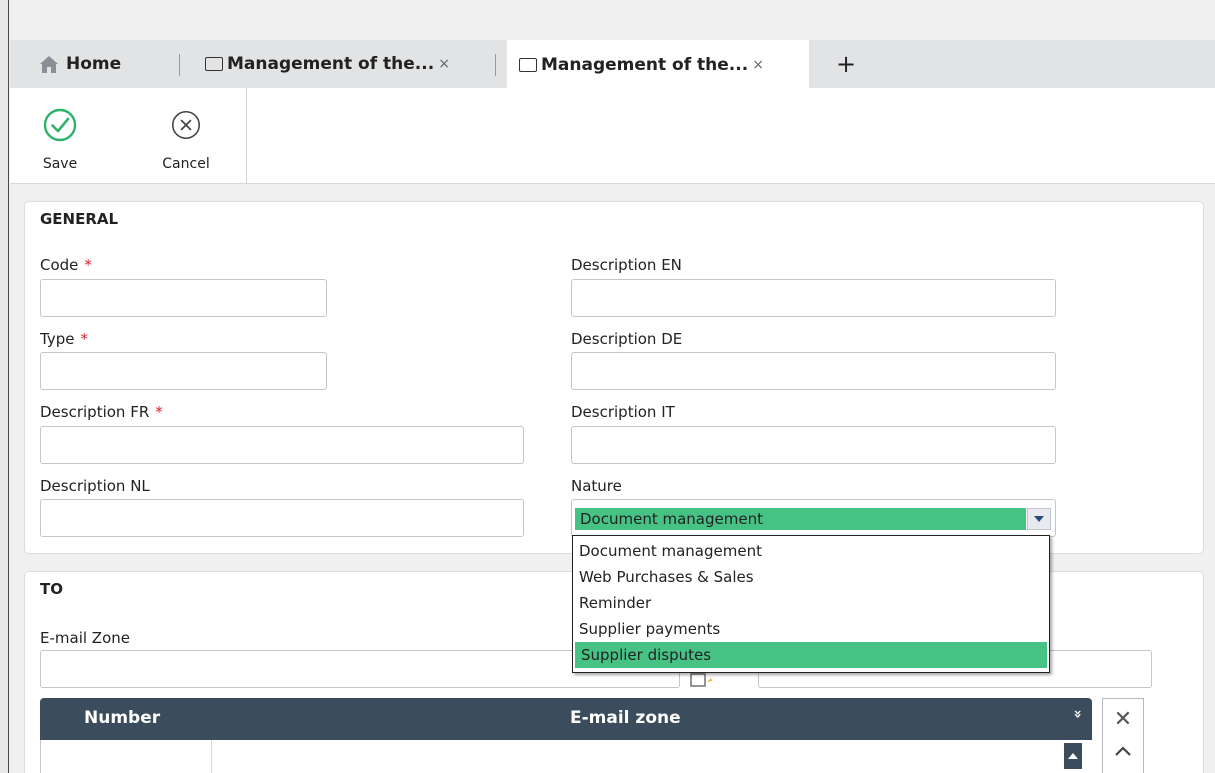  I want to click on tab-home: Home, so click(96, 64).